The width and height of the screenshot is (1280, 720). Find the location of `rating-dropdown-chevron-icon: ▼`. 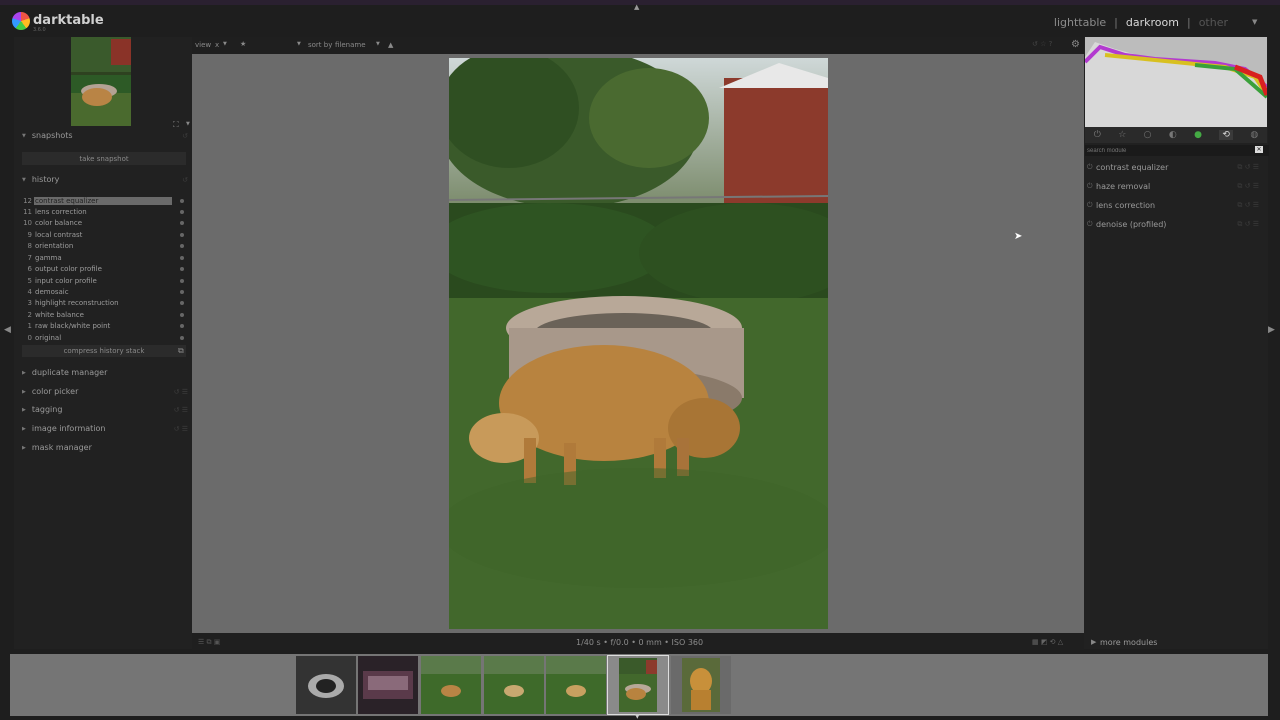

rating-dropdown-chevron-icon: ▼ is located at coordinates (299, 44).